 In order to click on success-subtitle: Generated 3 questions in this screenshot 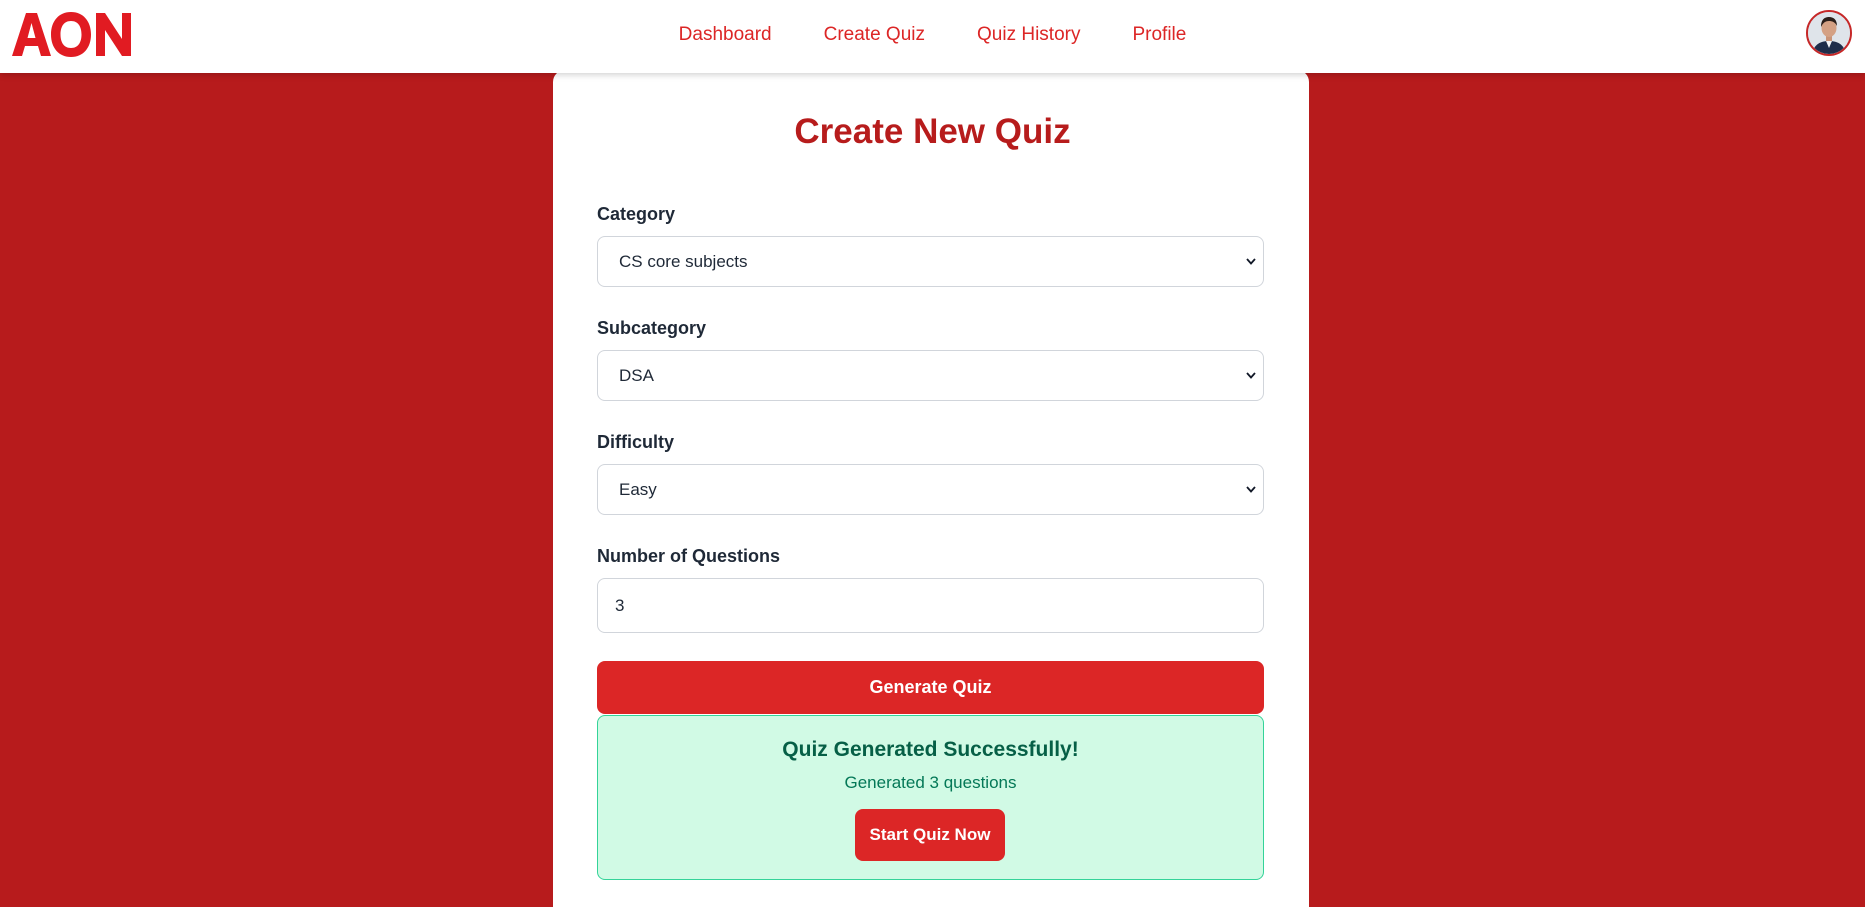, I will do `click(930, 782)`.